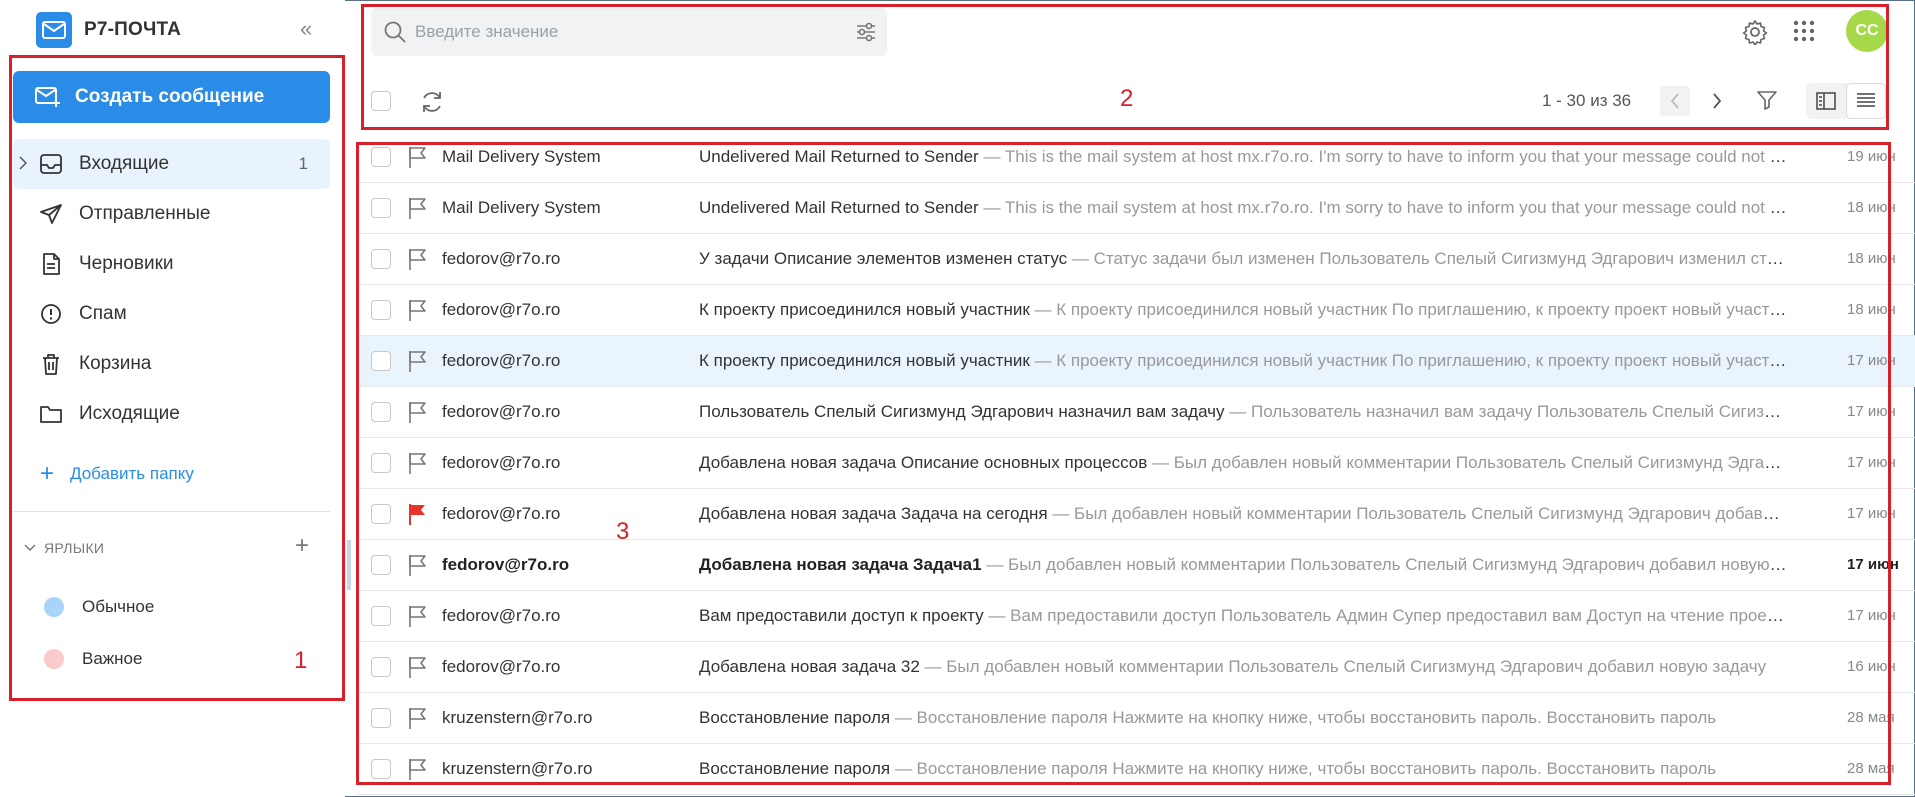  I want to click on annotation-number-1: 1, so click(301, 660).